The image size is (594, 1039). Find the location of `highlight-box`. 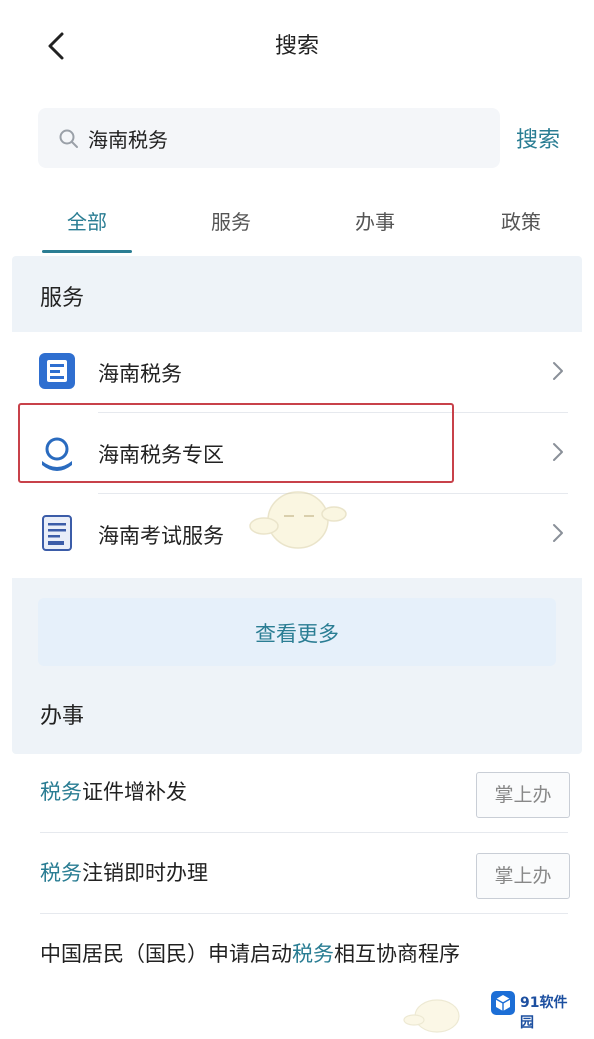

highlight-box is located at coordinates (236, 443).